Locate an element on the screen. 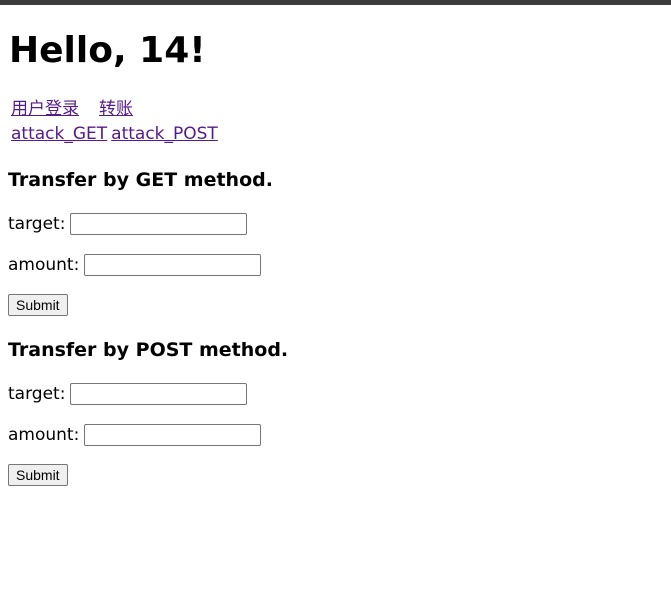 The height and width of the screenshot is (589, 671). nav-links: 用户登录 转账 attack_GET attack_POST is located at coordinates (114, 122).